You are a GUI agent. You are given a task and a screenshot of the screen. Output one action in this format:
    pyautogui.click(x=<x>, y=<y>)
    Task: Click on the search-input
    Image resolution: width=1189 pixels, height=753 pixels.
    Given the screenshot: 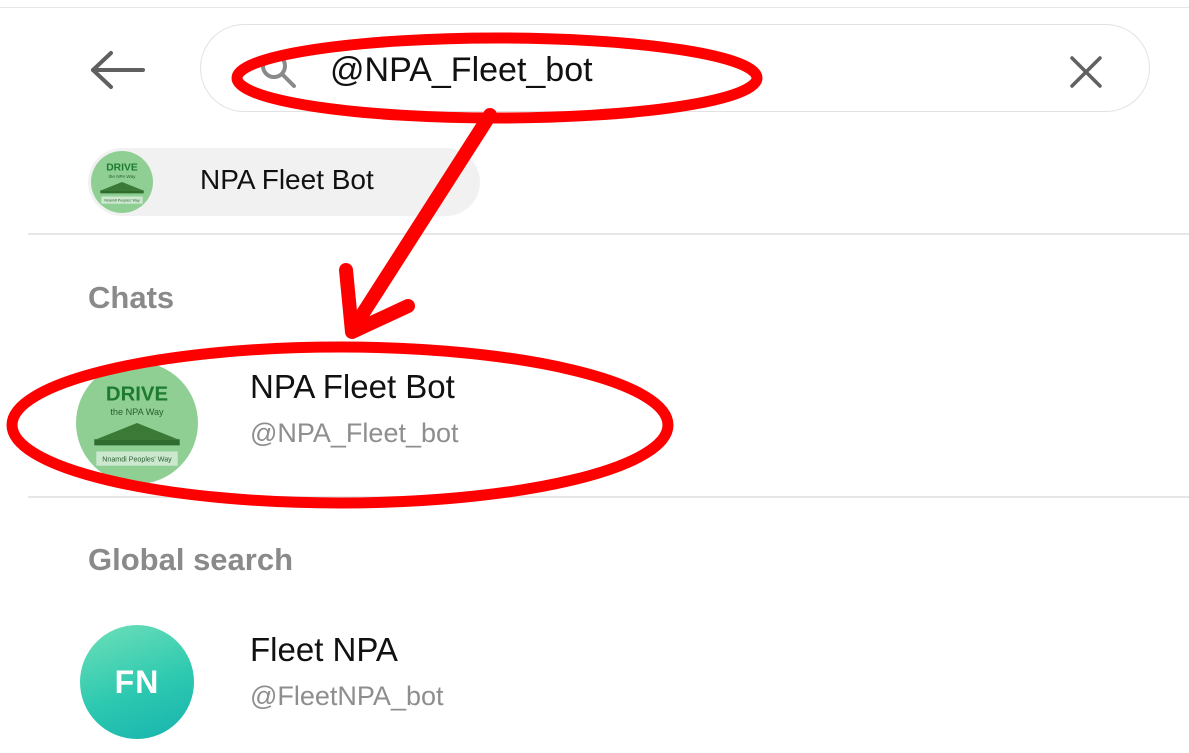 What is the action you would take?
    pyautogui.click(x=670, y=70)
    